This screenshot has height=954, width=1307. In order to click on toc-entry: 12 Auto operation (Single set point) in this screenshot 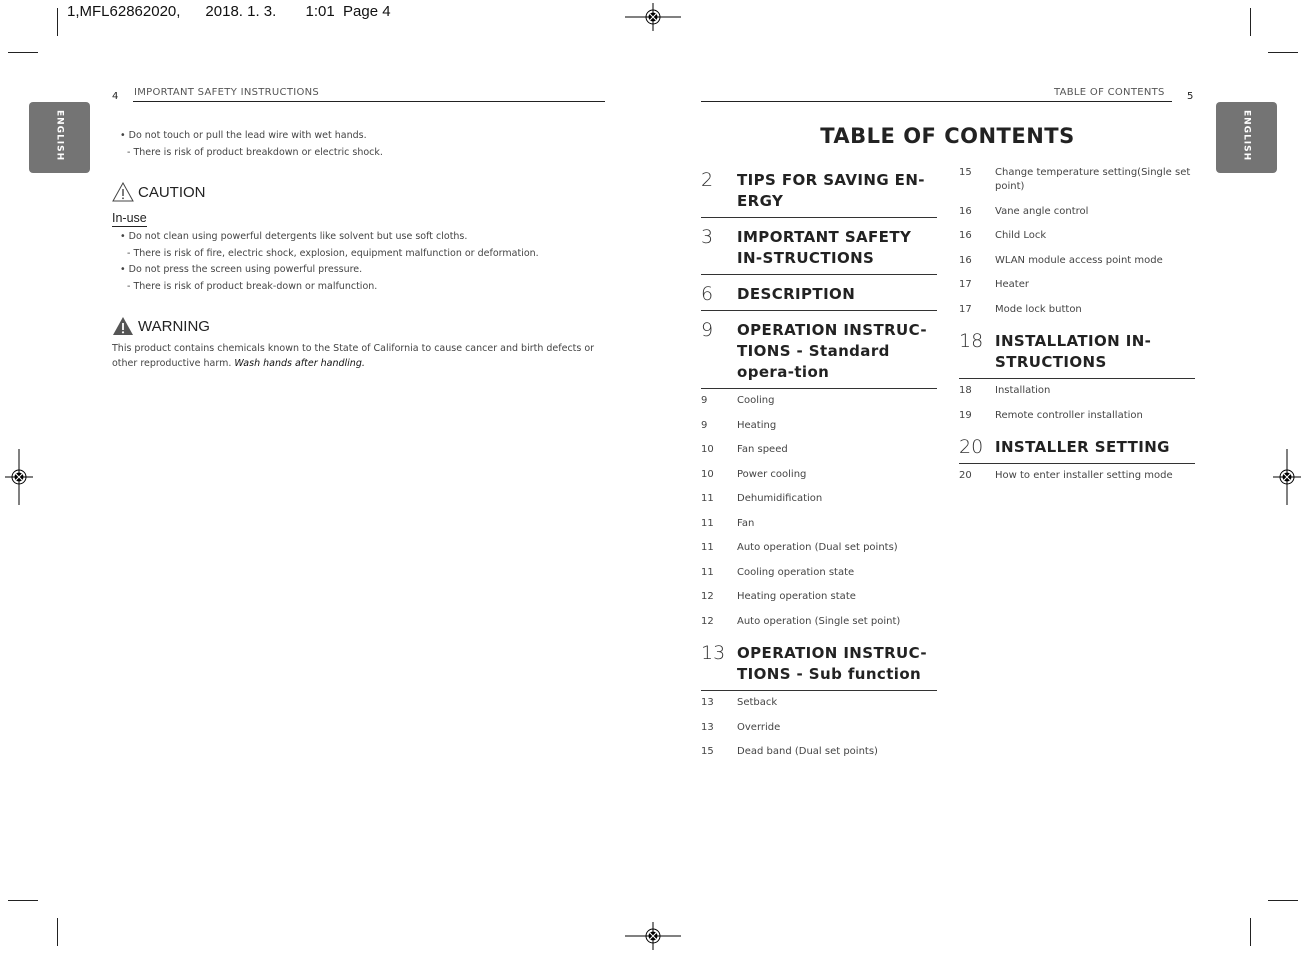, I will do `click(819, 622)`.